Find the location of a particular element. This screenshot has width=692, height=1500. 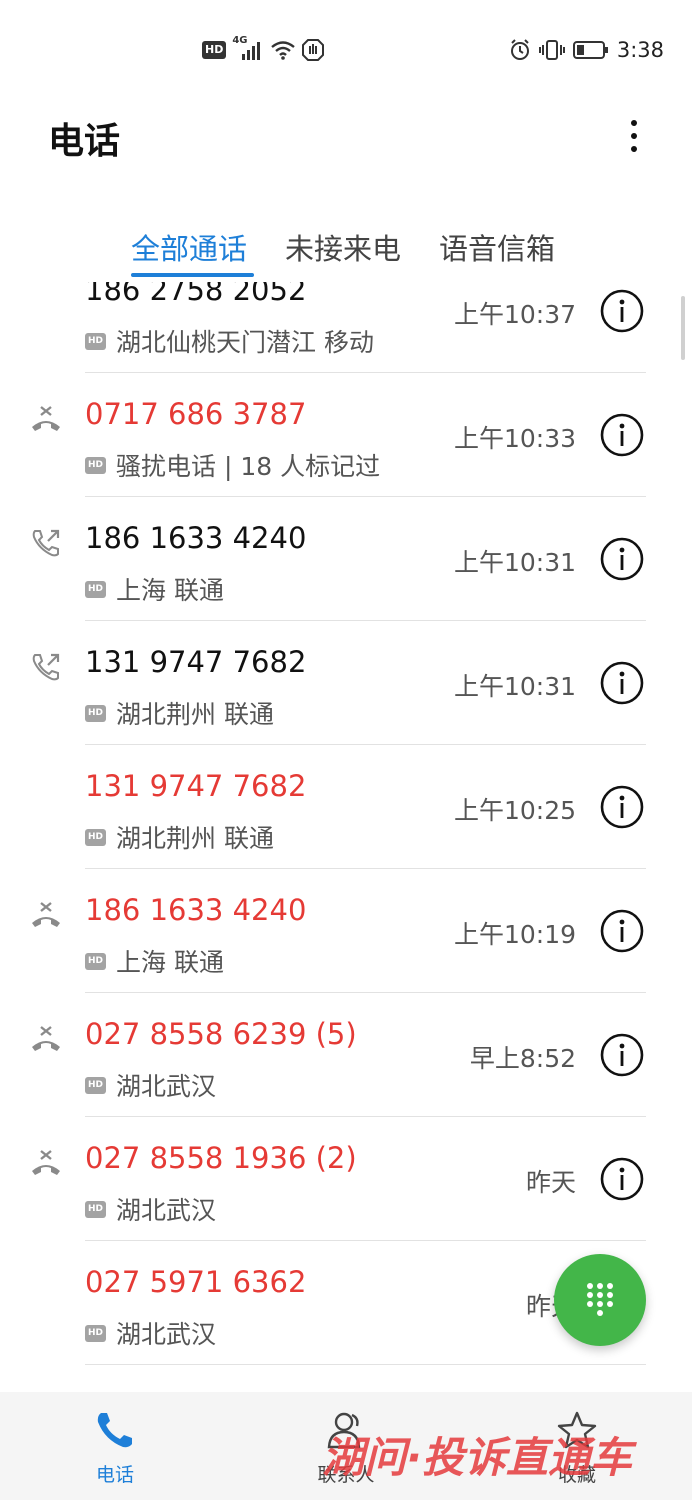

nav-contacts: 联系人 is located at coordinates (346, 1446).